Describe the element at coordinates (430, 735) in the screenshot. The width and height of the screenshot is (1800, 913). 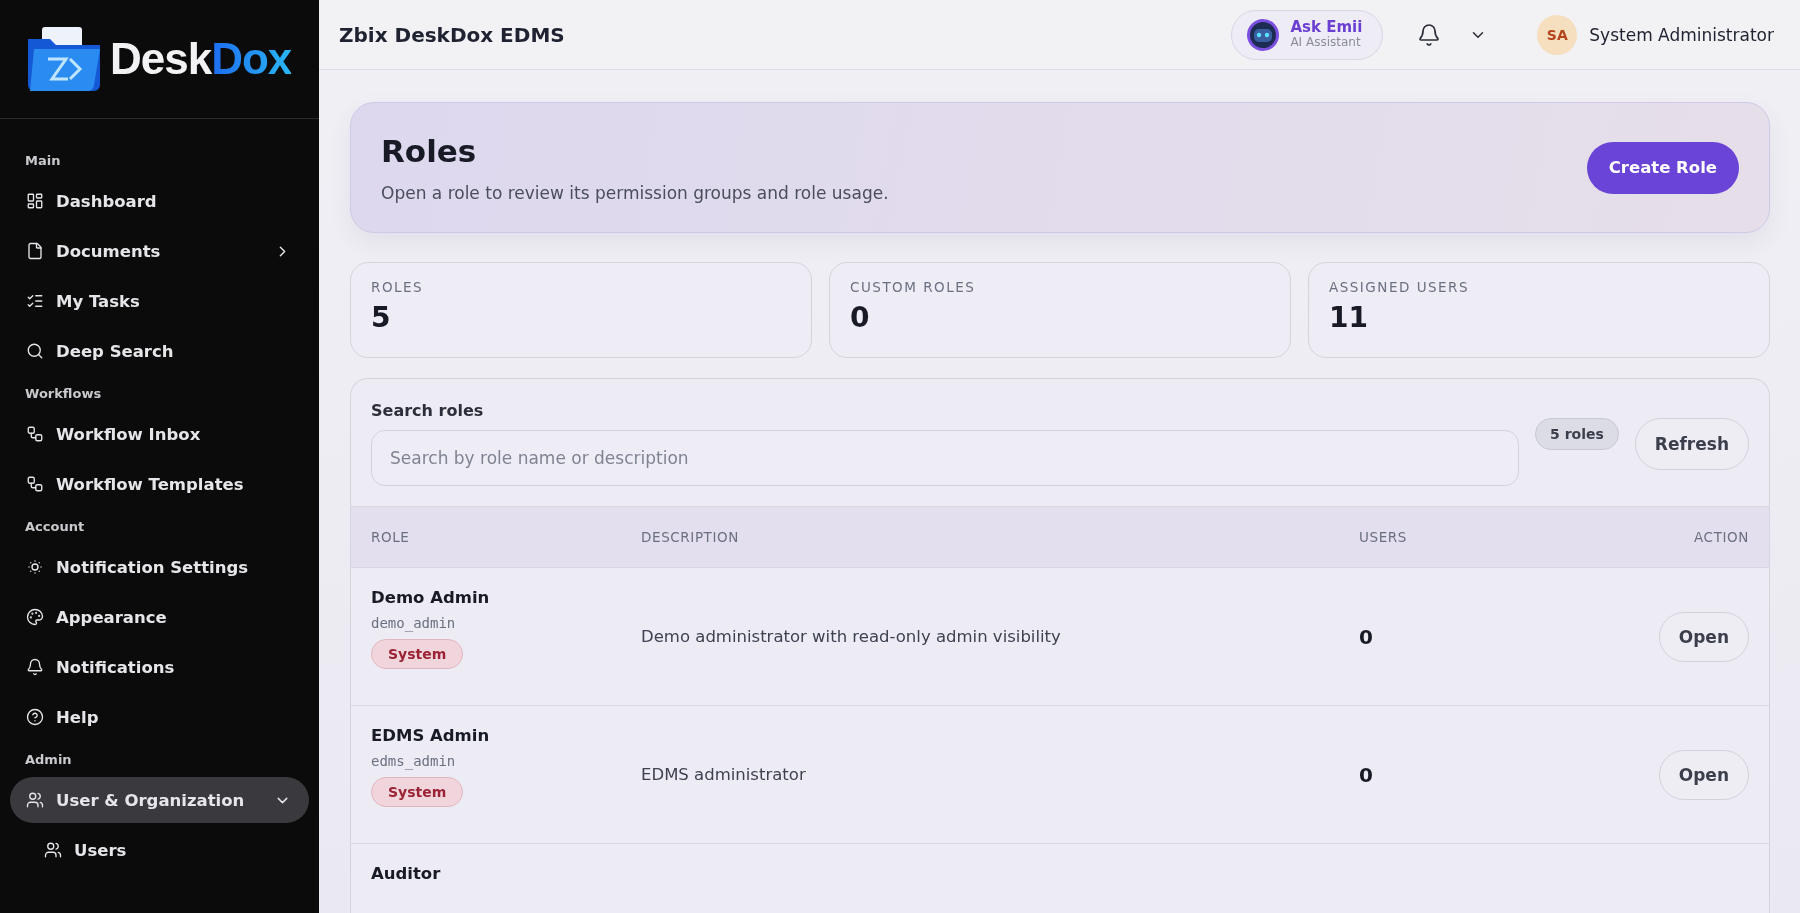
I see `role-name: EDMS Admin` at that location.